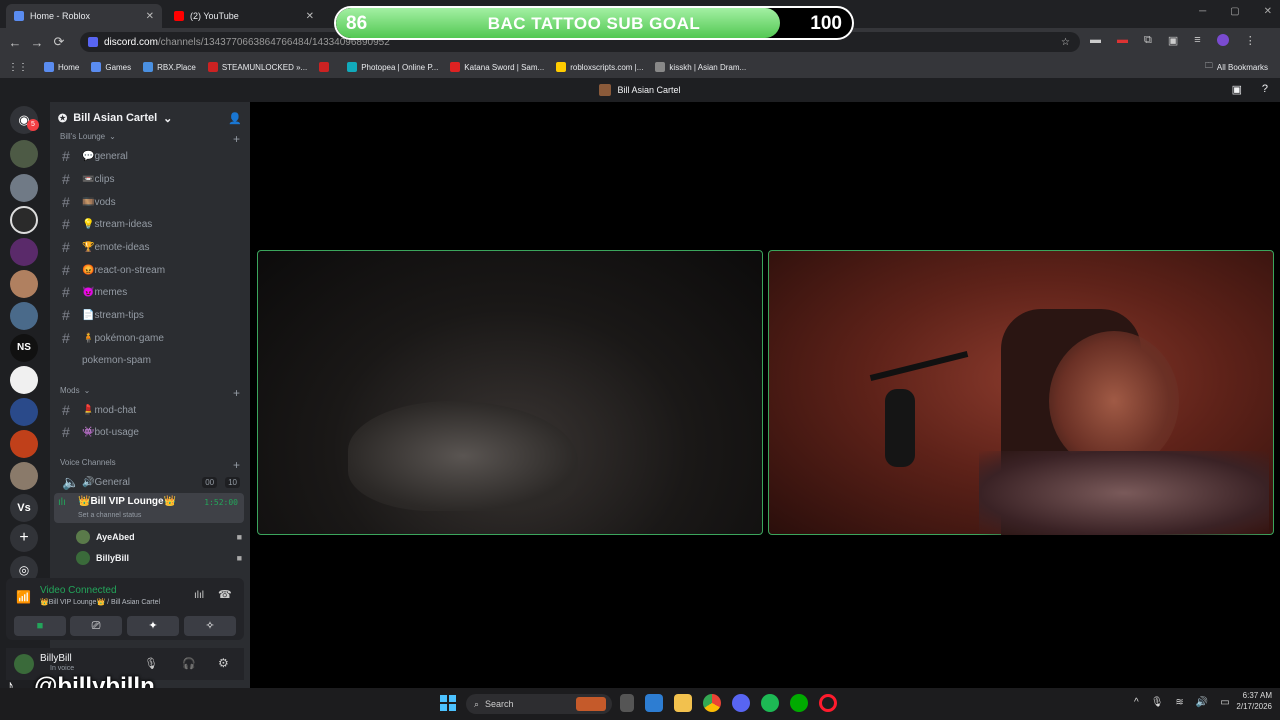 The height and width of the screenshot is (720, 1280). I want to click on signal-icon: 📶, so click(23, 597).